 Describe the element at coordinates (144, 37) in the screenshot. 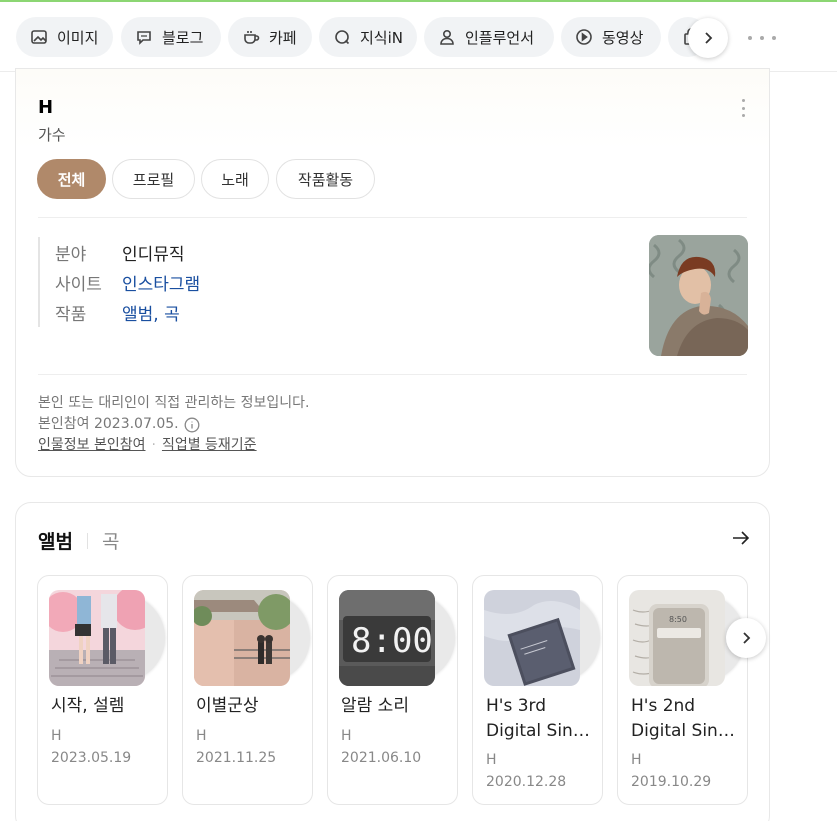

I see `blog-icon` at that location.